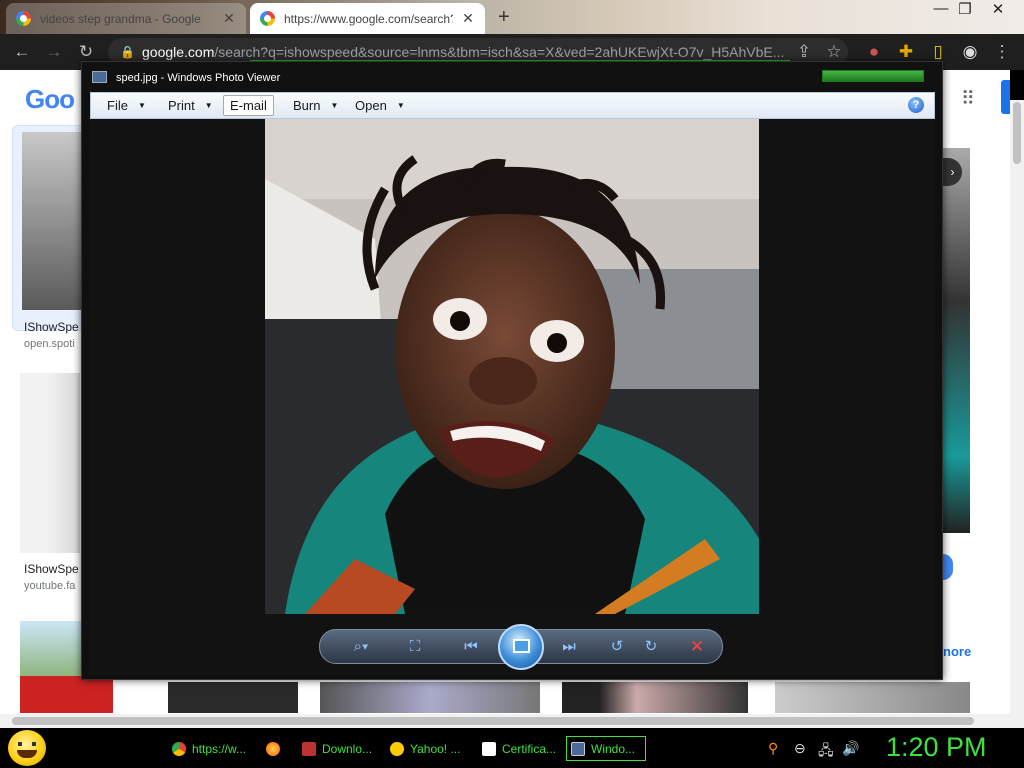 This screenshot has height=768, width=1024. Describe the element at coordinates (273, 748) in the screenshot. I see `firefox-icon` at that location.